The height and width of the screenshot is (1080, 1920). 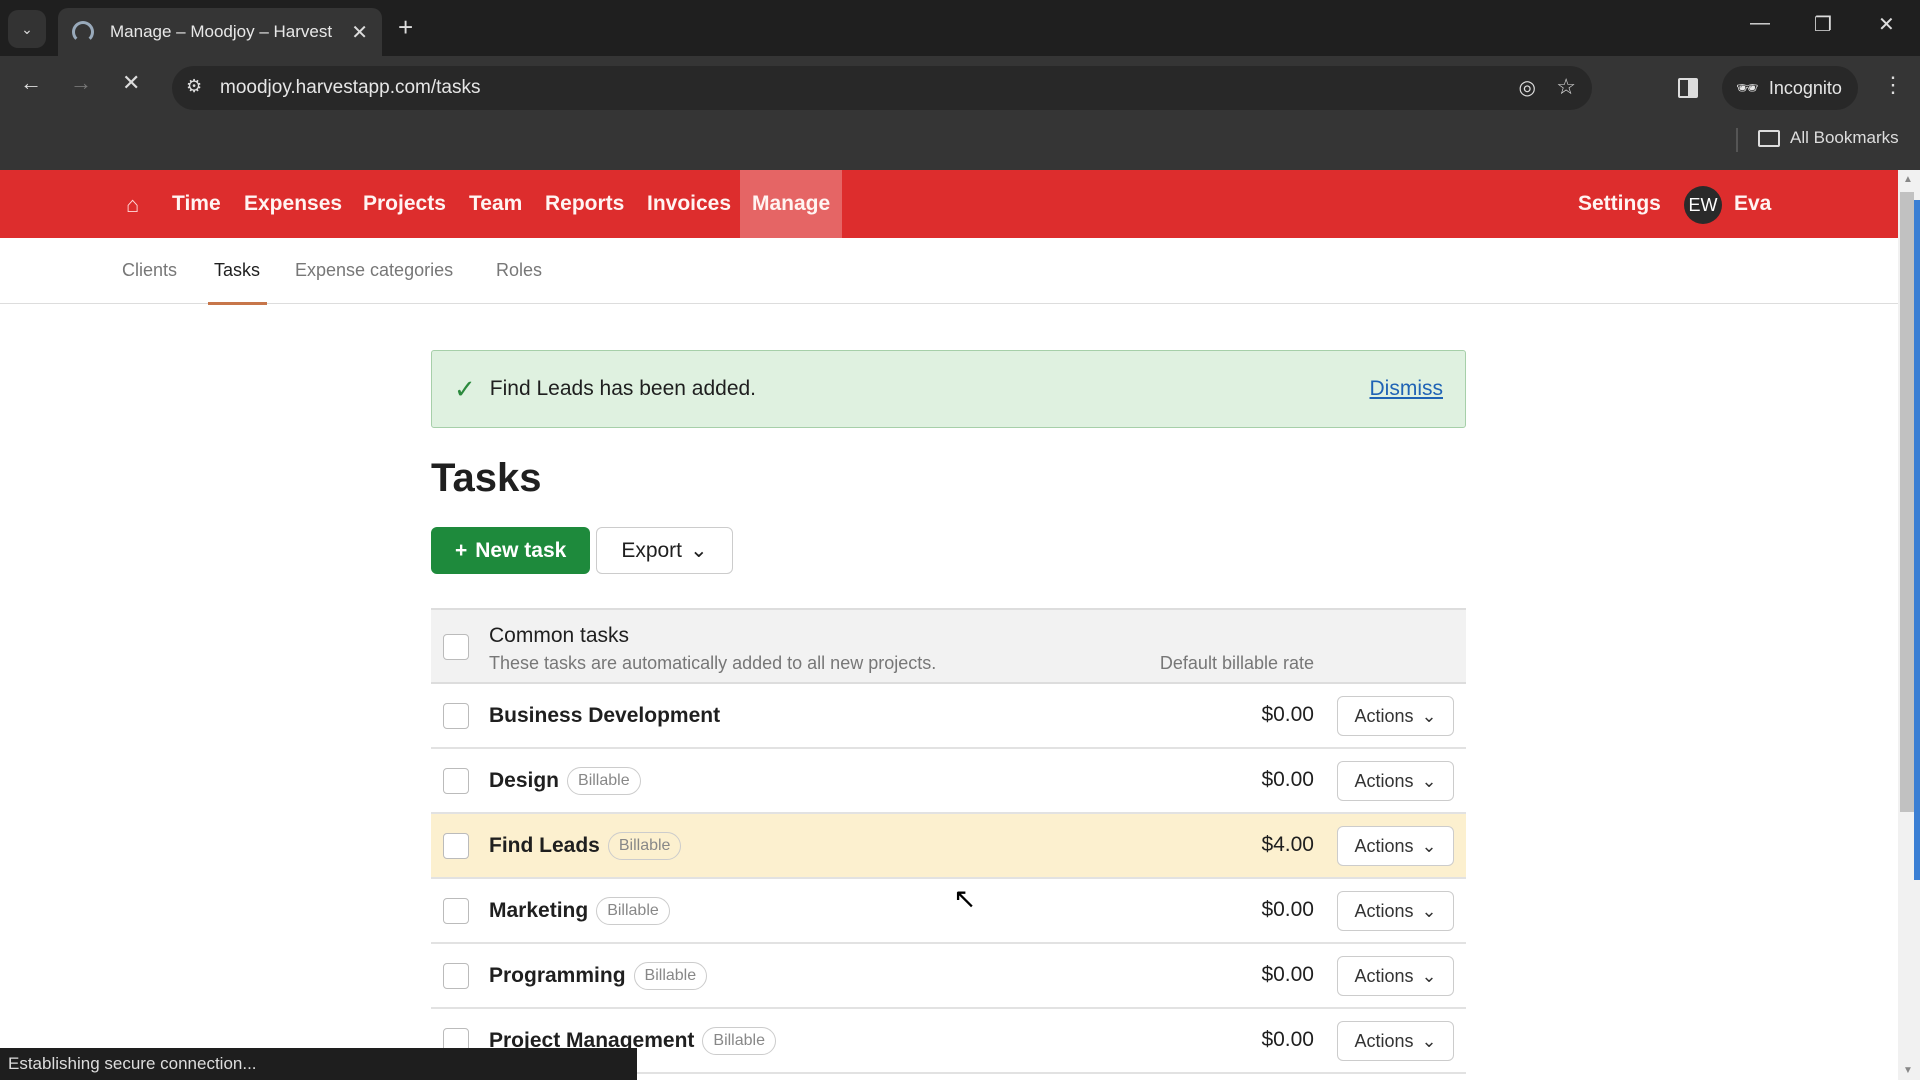 I want to click on export-button: Export ⌄, so click(x=664, y=550).